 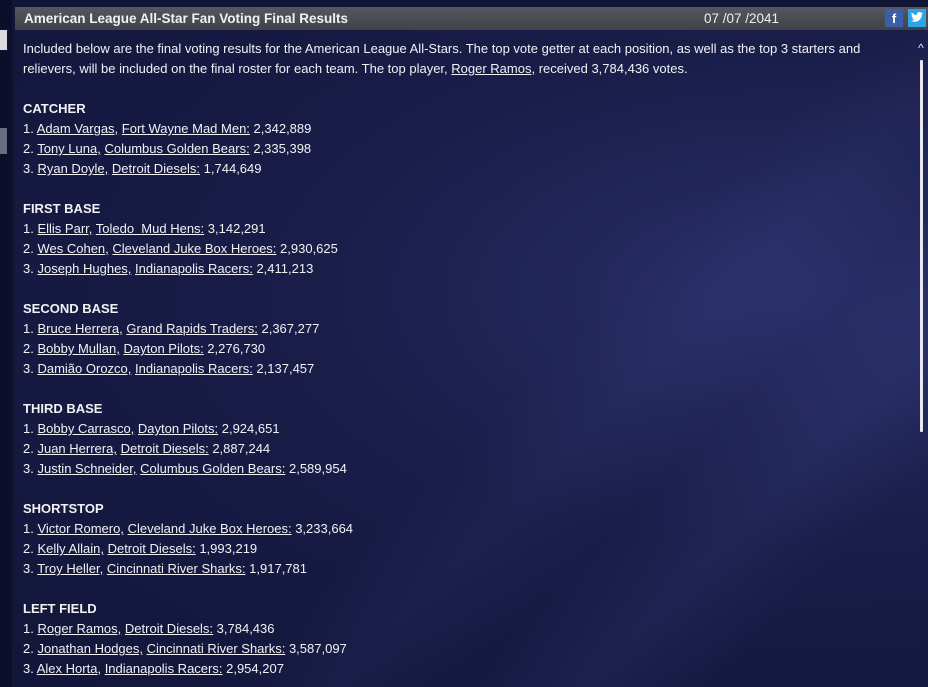 What do you see at coordinates (249, 428) in the screenshot?
I see `vote-count: 2,924,651` at bounding box center [249, 428].